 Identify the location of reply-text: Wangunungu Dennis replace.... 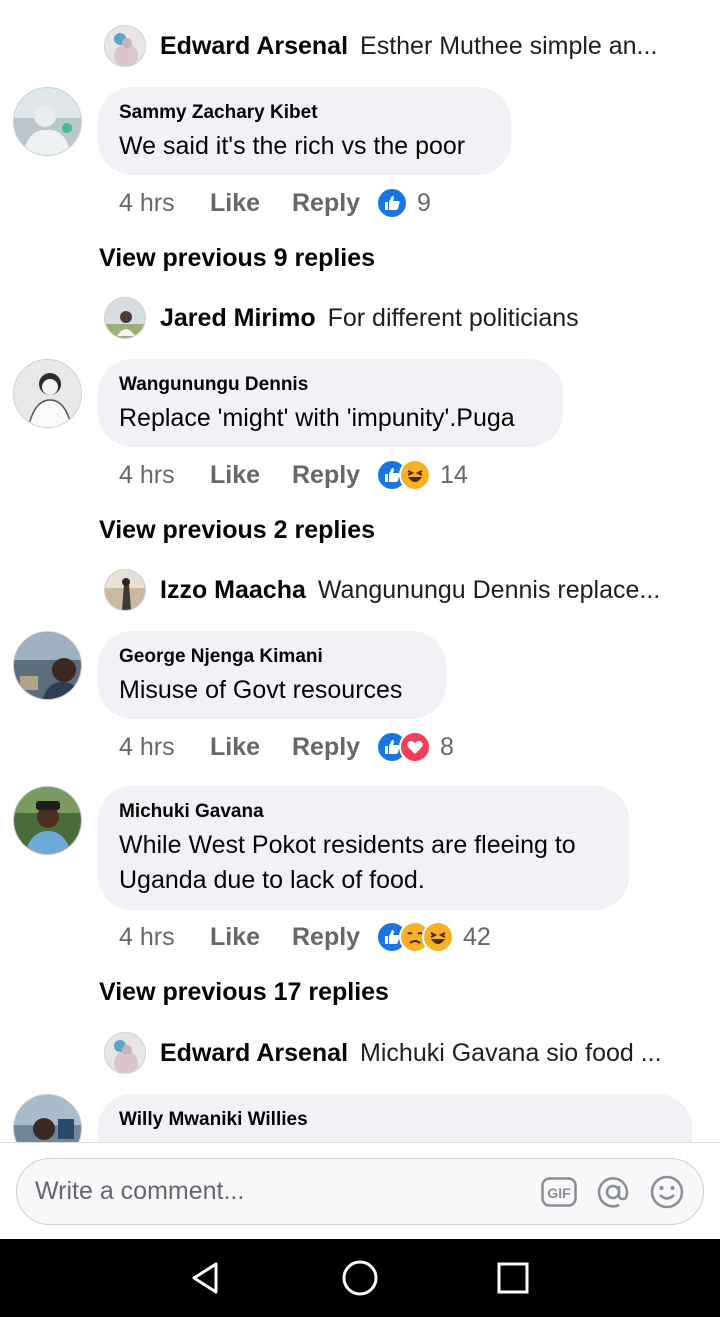
(489, 589).